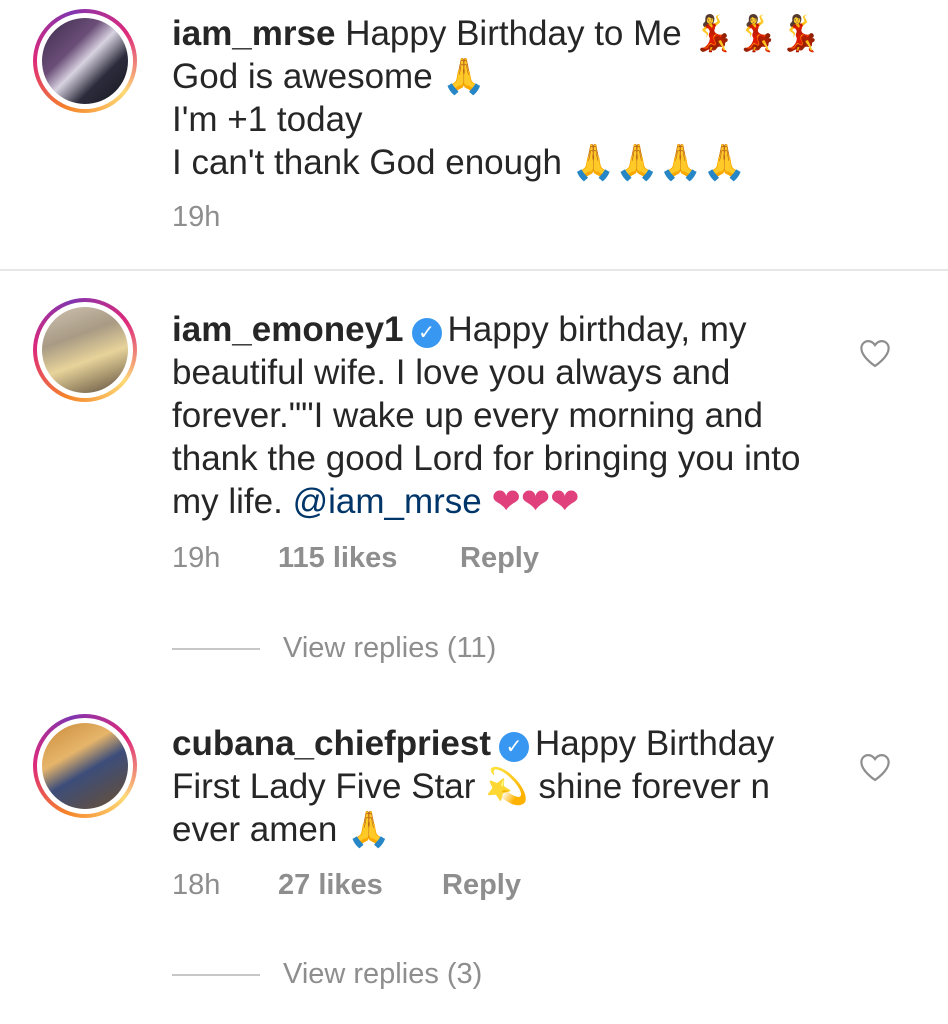  What do you see at coordinates (499, 558) in the screenshot?
I see `comment-1-reply-button: Reply` at bounding box center [499, 558].